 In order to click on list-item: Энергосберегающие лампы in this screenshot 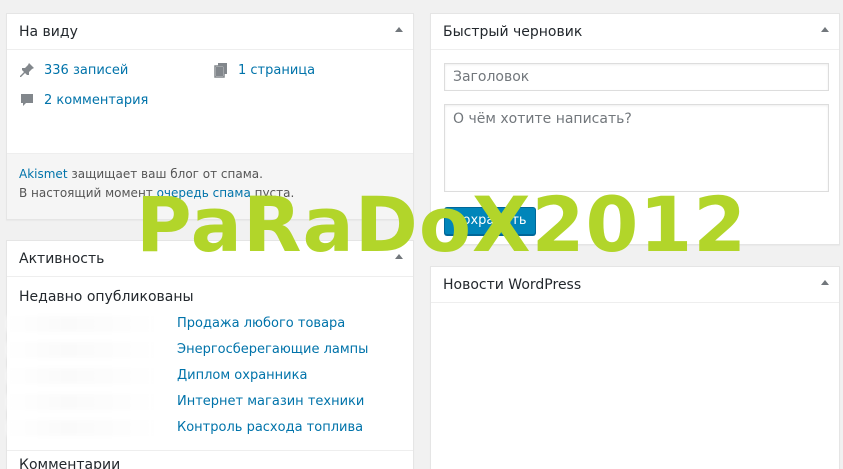, I will do `click(289, 350)`.